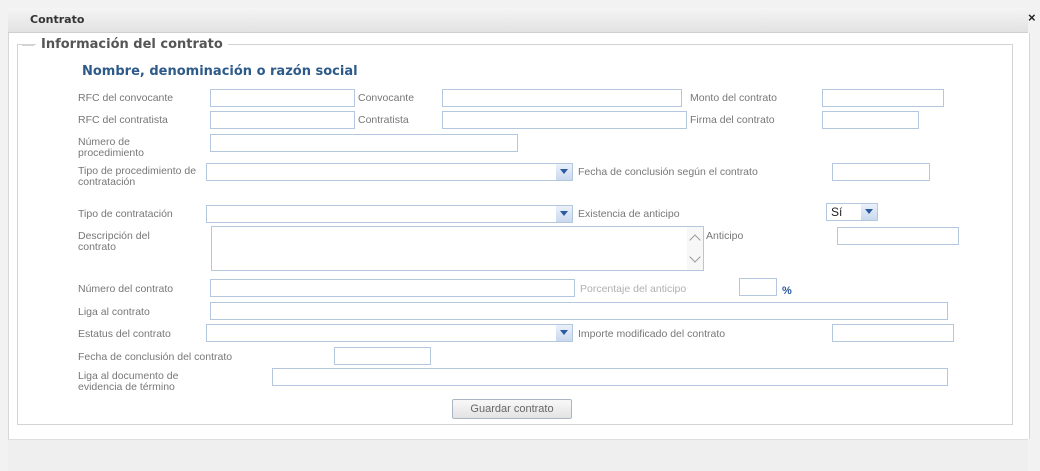 Image resolution: width=1040 pixels, height=471 pixels. I want to click on label-liga-contrato: Liga al contrato, so click(114, 312).